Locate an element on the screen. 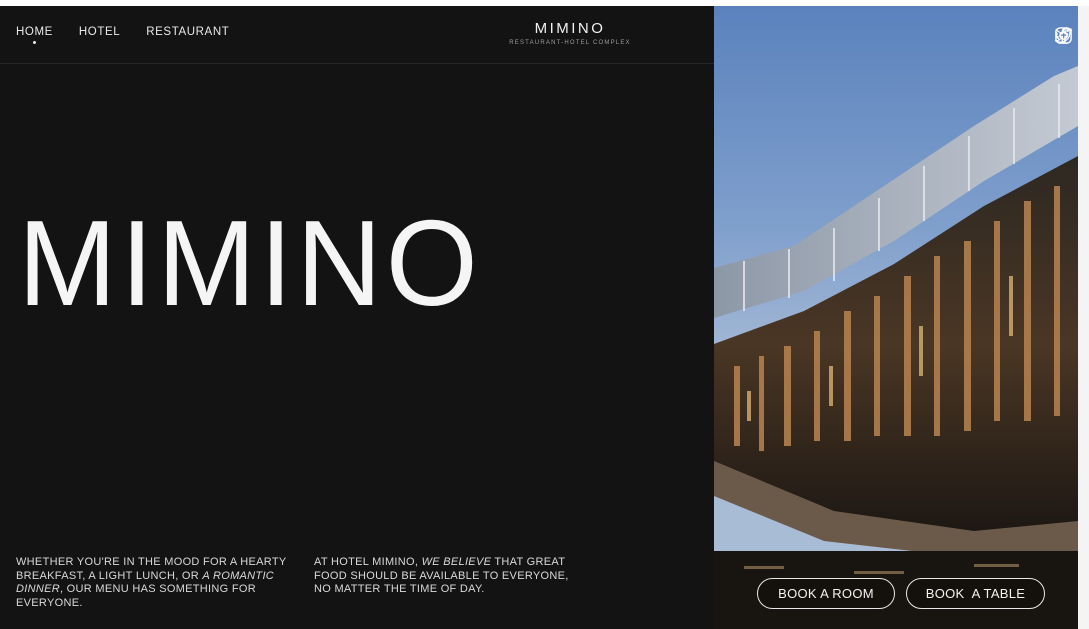  brand-logo: MIMINO RESTAURANT-HOTEL COMPLEX is located at coordinates (570, 33).